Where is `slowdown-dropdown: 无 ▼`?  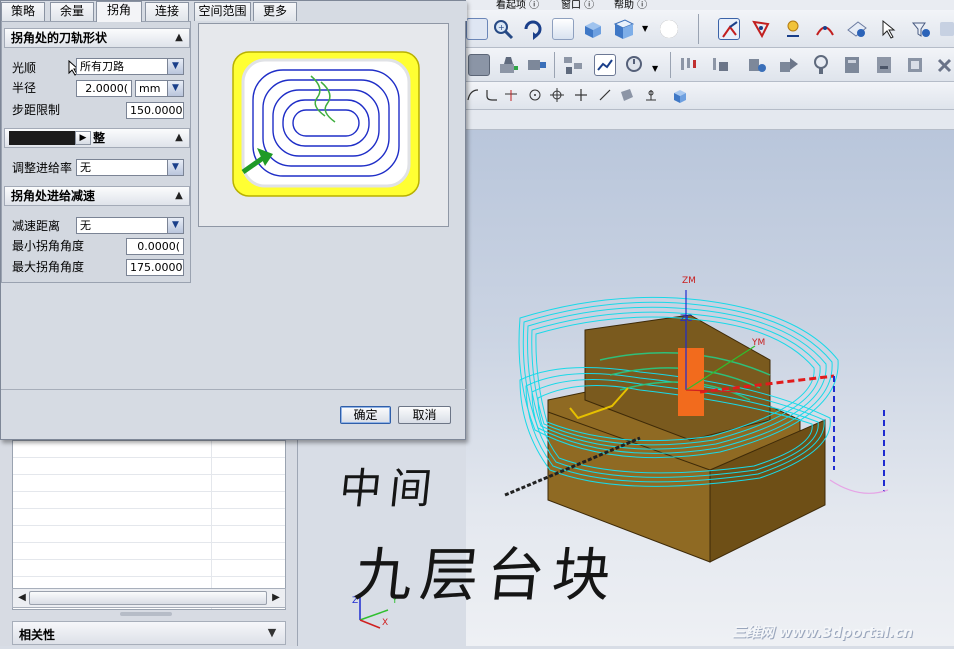
slowdown-dropdown: 无 ▼ is located at coordinates (130, 225).